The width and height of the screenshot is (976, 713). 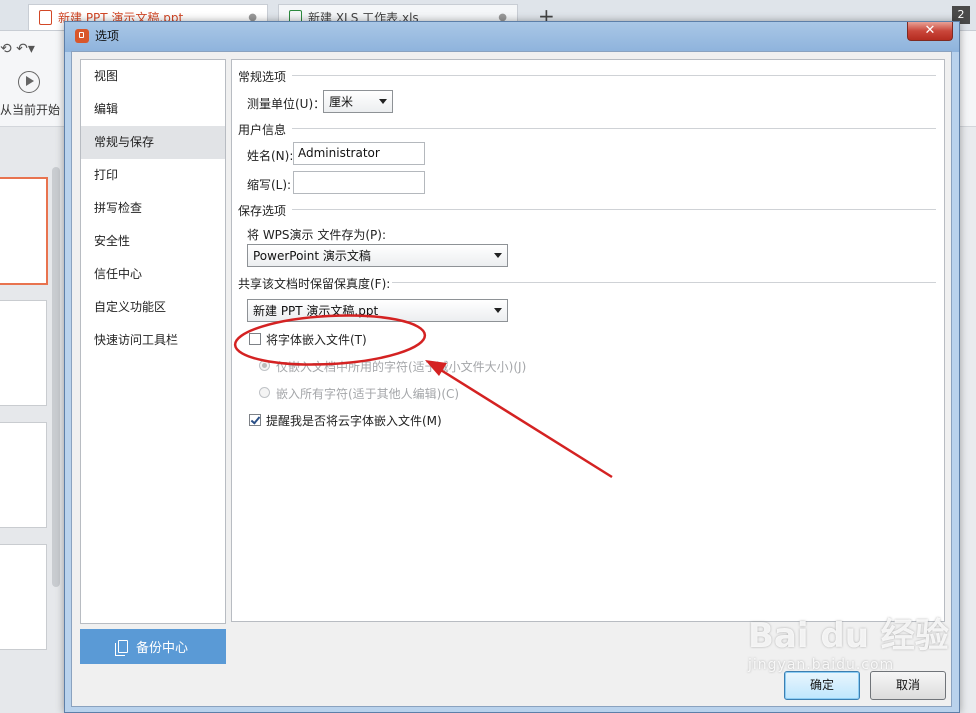 I want to click on section-user-info: 用户信息, so click(x=262, y=129).